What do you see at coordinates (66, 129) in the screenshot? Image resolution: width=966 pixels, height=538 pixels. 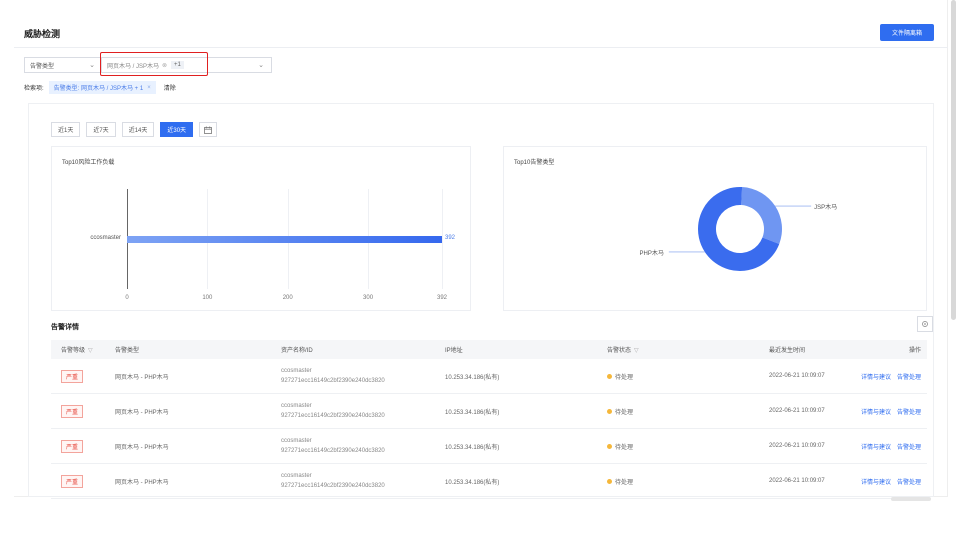 I see `date-btn-1d: 近1天` at bounding box center [66, 129].